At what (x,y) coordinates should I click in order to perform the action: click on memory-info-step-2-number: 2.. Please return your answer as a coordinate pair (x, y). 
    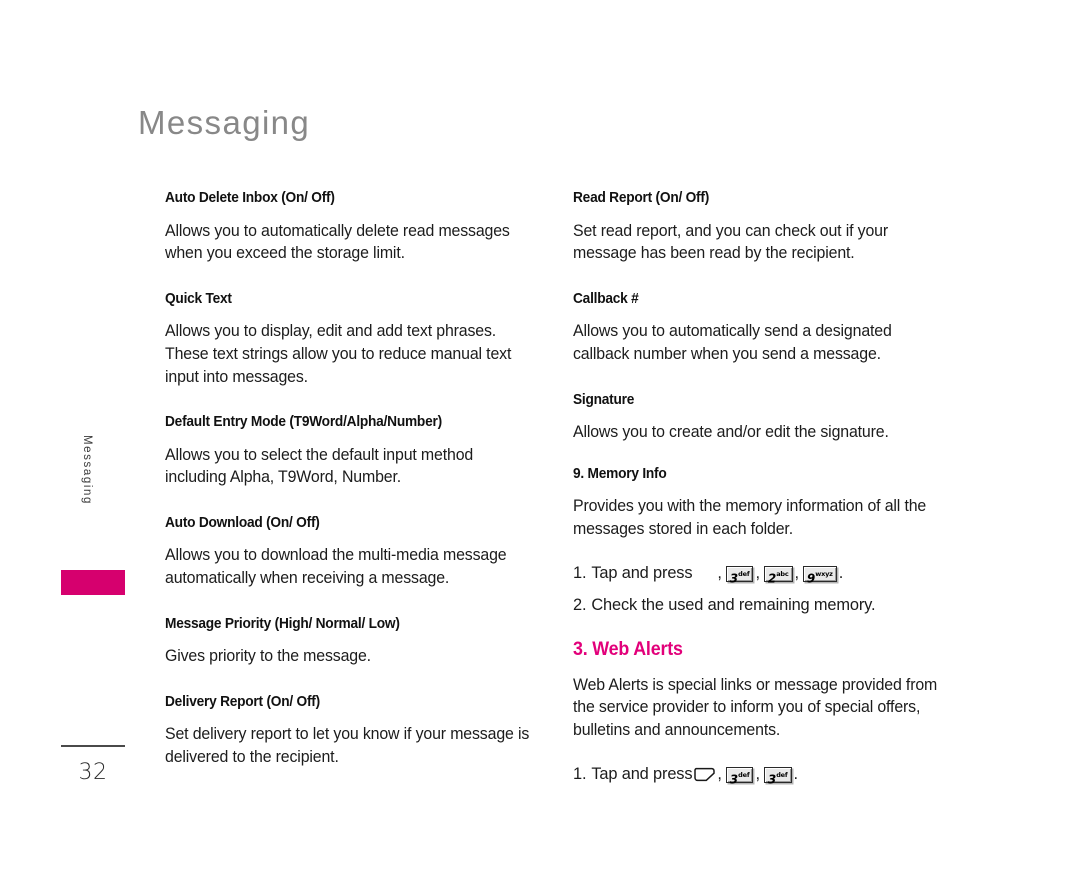
    Looking at the image, I should click on (580, 604).